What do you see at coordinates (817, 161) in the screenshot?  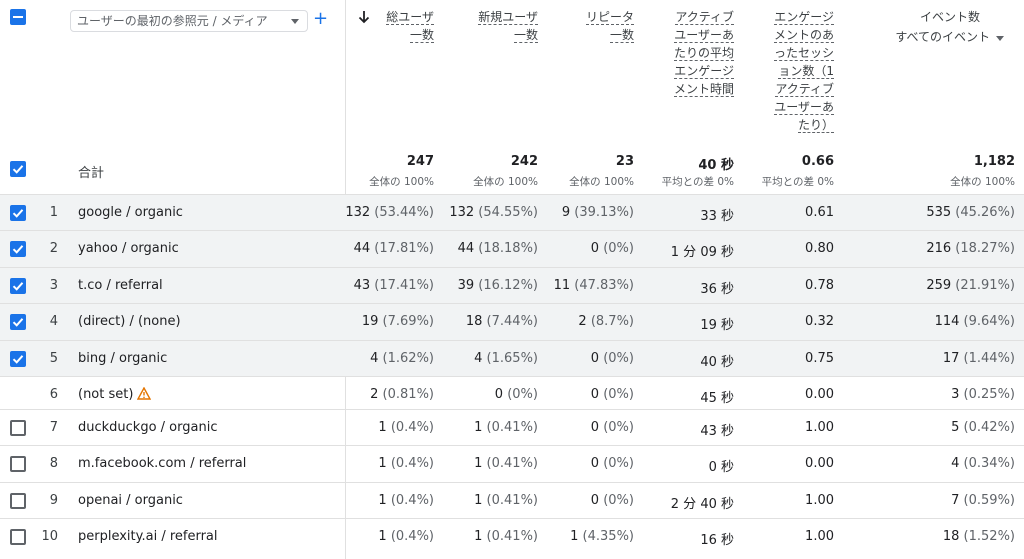 I see `totals-value: 0.66` at bounding box center [817, 161].